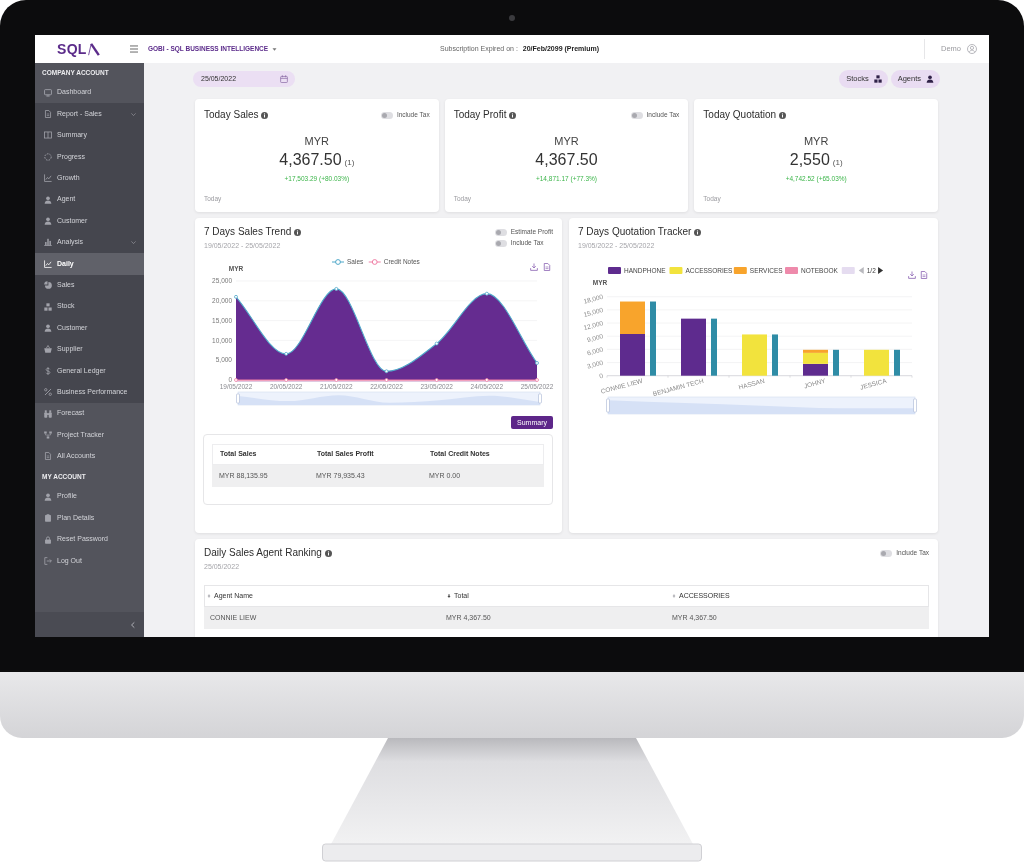  What do you see at coordinates (740, 115) in the screenshot?
I see `card-title: Today Quotation` at bounding box center [740, 115].